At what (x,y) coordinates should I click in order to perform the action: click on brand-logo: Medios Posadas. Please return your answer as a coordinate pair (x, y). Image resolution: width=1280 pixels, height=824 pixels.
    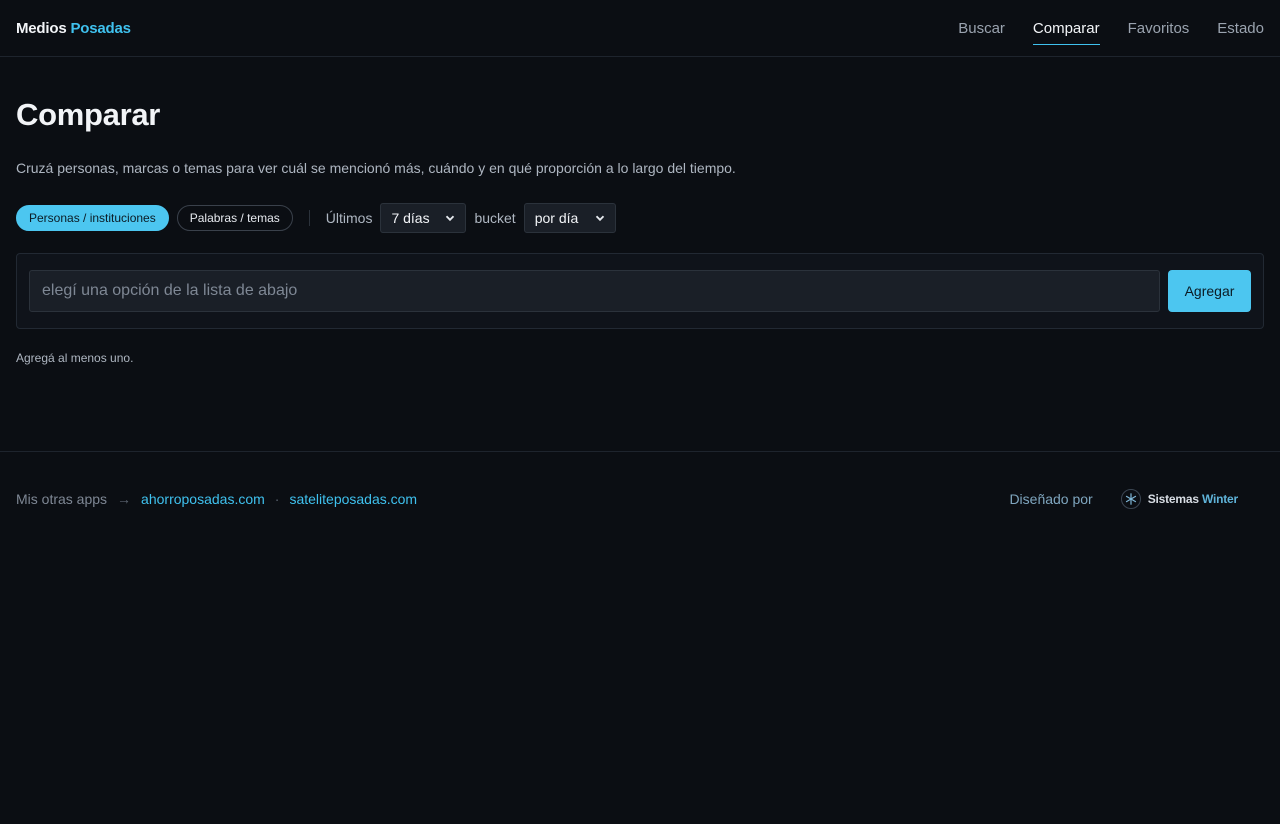
    Looking at the image, I should click on (73, 28).